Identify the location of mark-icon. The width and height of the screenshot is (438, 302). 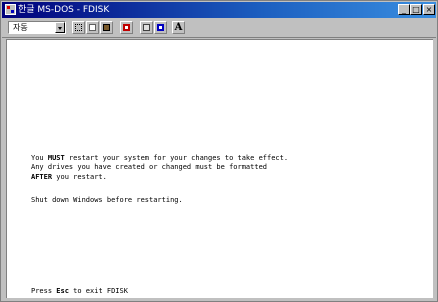
(78, 27).